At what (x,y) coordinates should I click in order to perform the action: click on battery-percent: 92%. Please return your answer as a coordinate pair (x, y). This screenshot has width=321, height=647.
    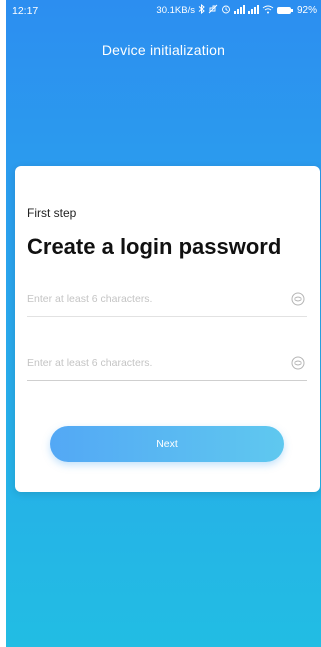
    Looking at the image, I should click on (306, 10).